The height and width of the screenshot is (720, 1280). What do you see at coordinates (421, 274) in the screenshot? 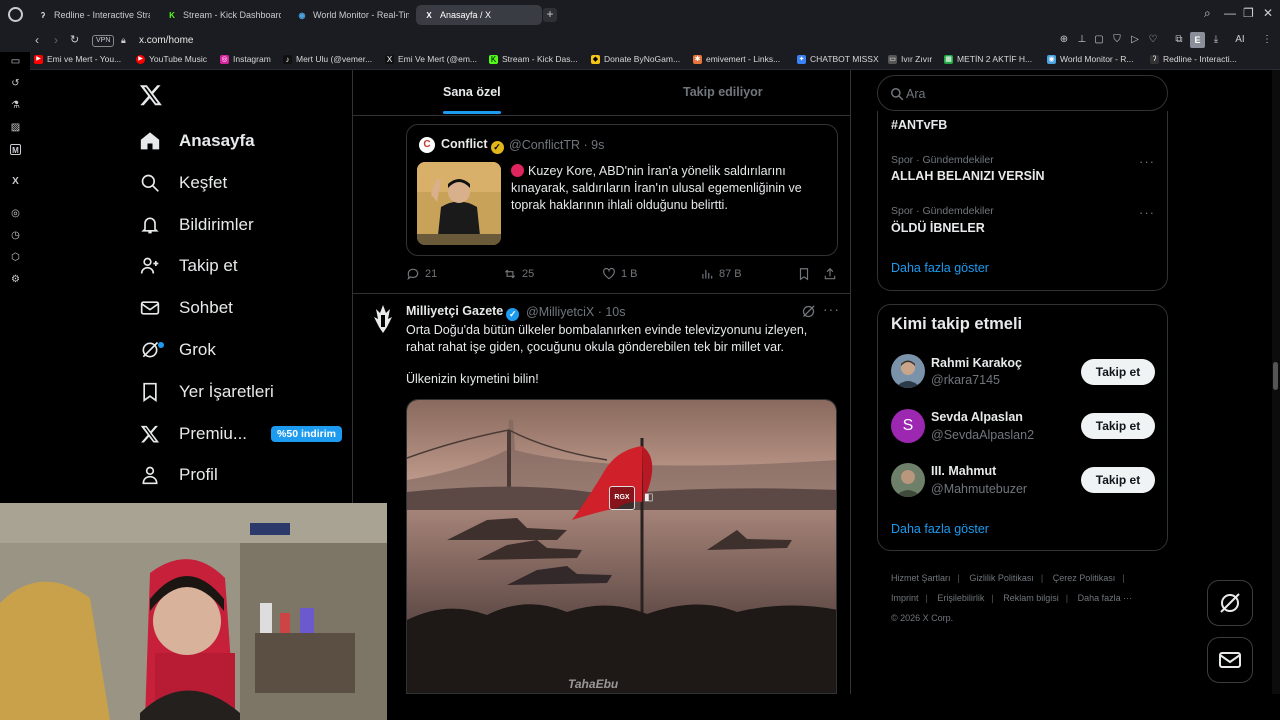
I see `reply-button: 21` at bounding box center [421, 274].